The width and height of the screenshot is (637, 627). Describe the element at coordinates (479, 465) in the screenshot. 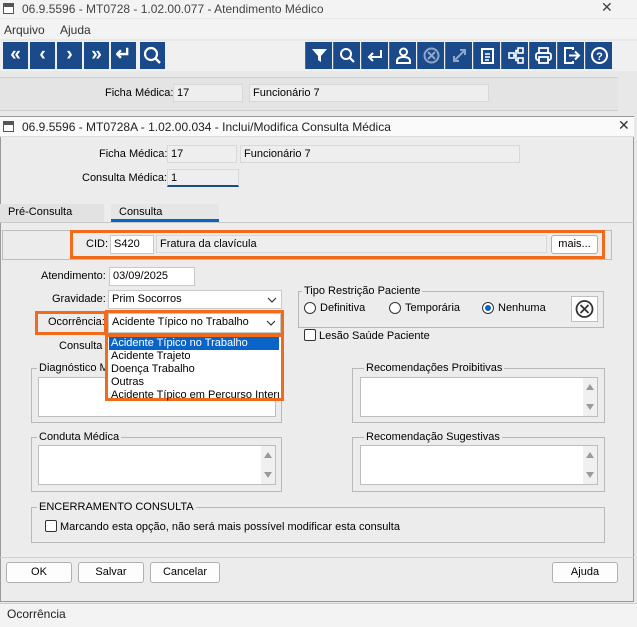

I see `recom-sugestivas-textarea` at that location.